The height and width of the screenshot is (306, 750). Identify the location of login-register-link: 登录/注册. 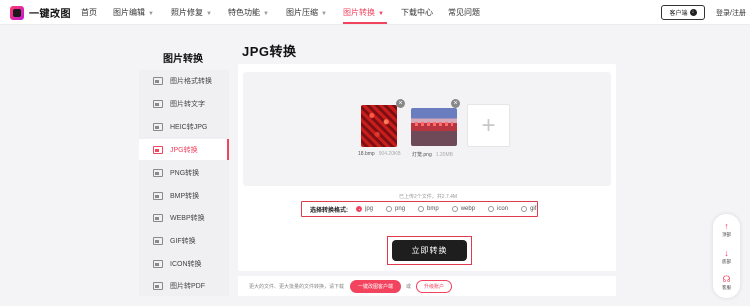
(731, 13).